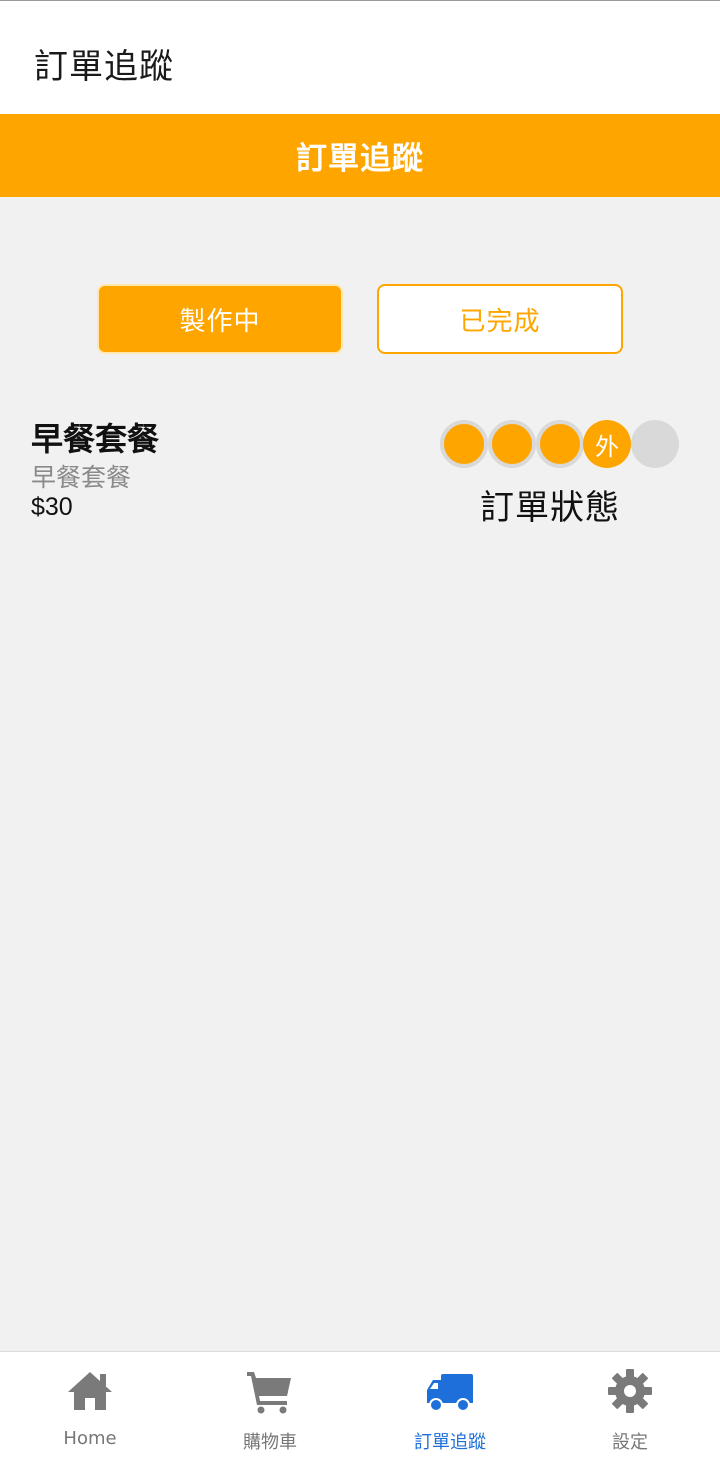 This screenshot has width=720, height=1474. I want to click on section-banner: 訂單追蹤, so click(360, 155).